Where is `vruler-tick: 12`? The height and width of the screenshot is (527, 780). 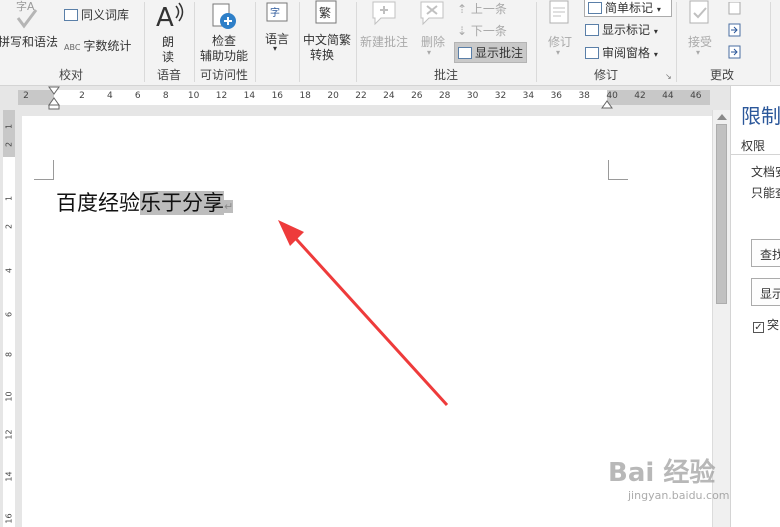 vruler-tick: 12 is located at coordinates (9, 434).